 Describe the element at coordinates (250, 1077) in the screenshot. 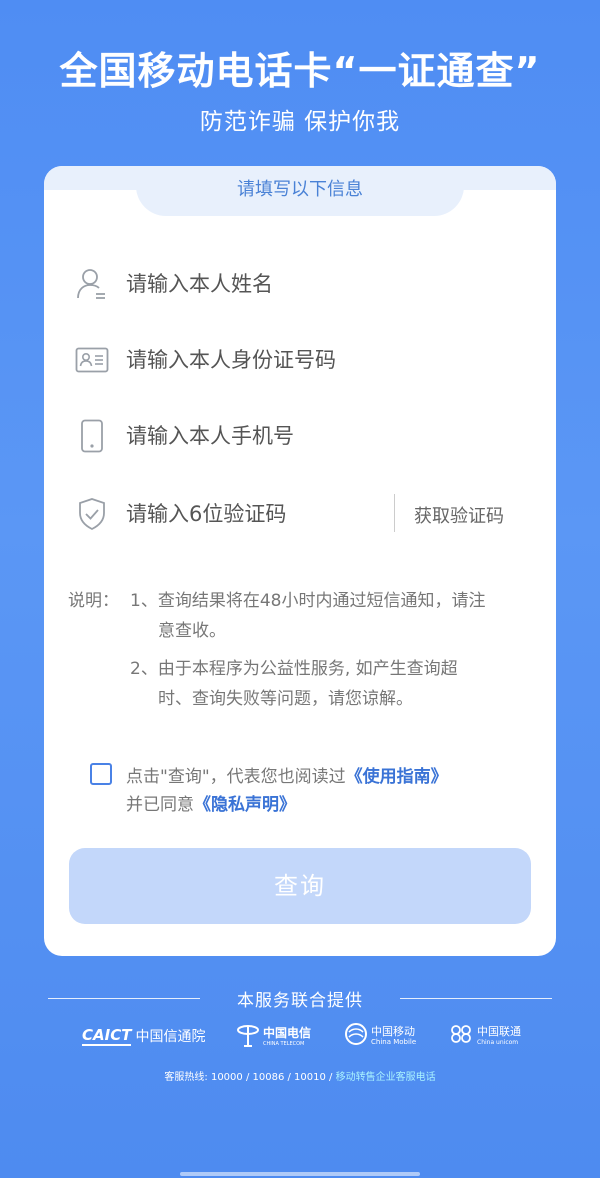

I see `hotline-numbers: 客服热线: 10000 / 10086 / 10010 /` at that location.